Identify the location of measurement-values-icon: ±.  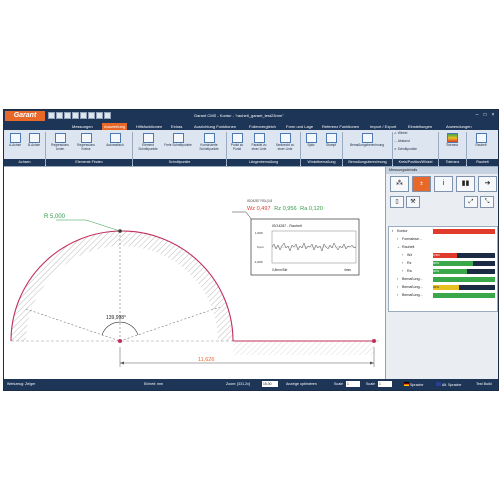
(421, 184).